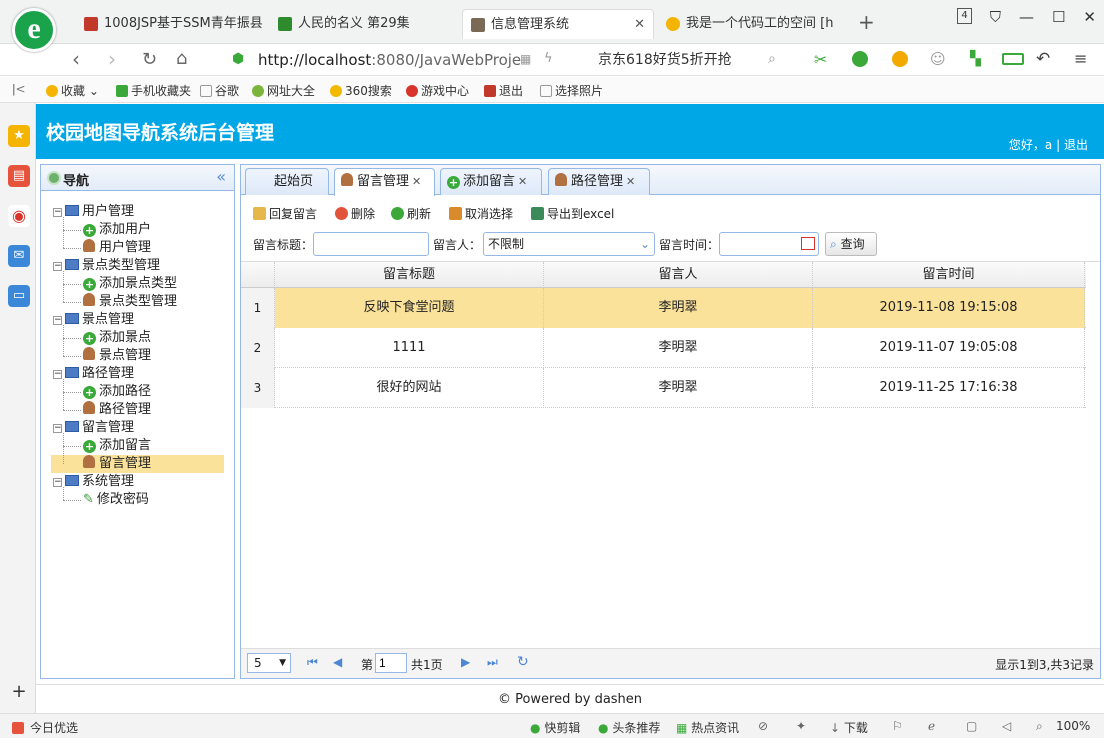 This screenshot has width=1104, height=738. What do you see at coordinates (1089, 17) in the screenshot?
I see `close-window-icon: ✕` at bounding box center [1089, 17].